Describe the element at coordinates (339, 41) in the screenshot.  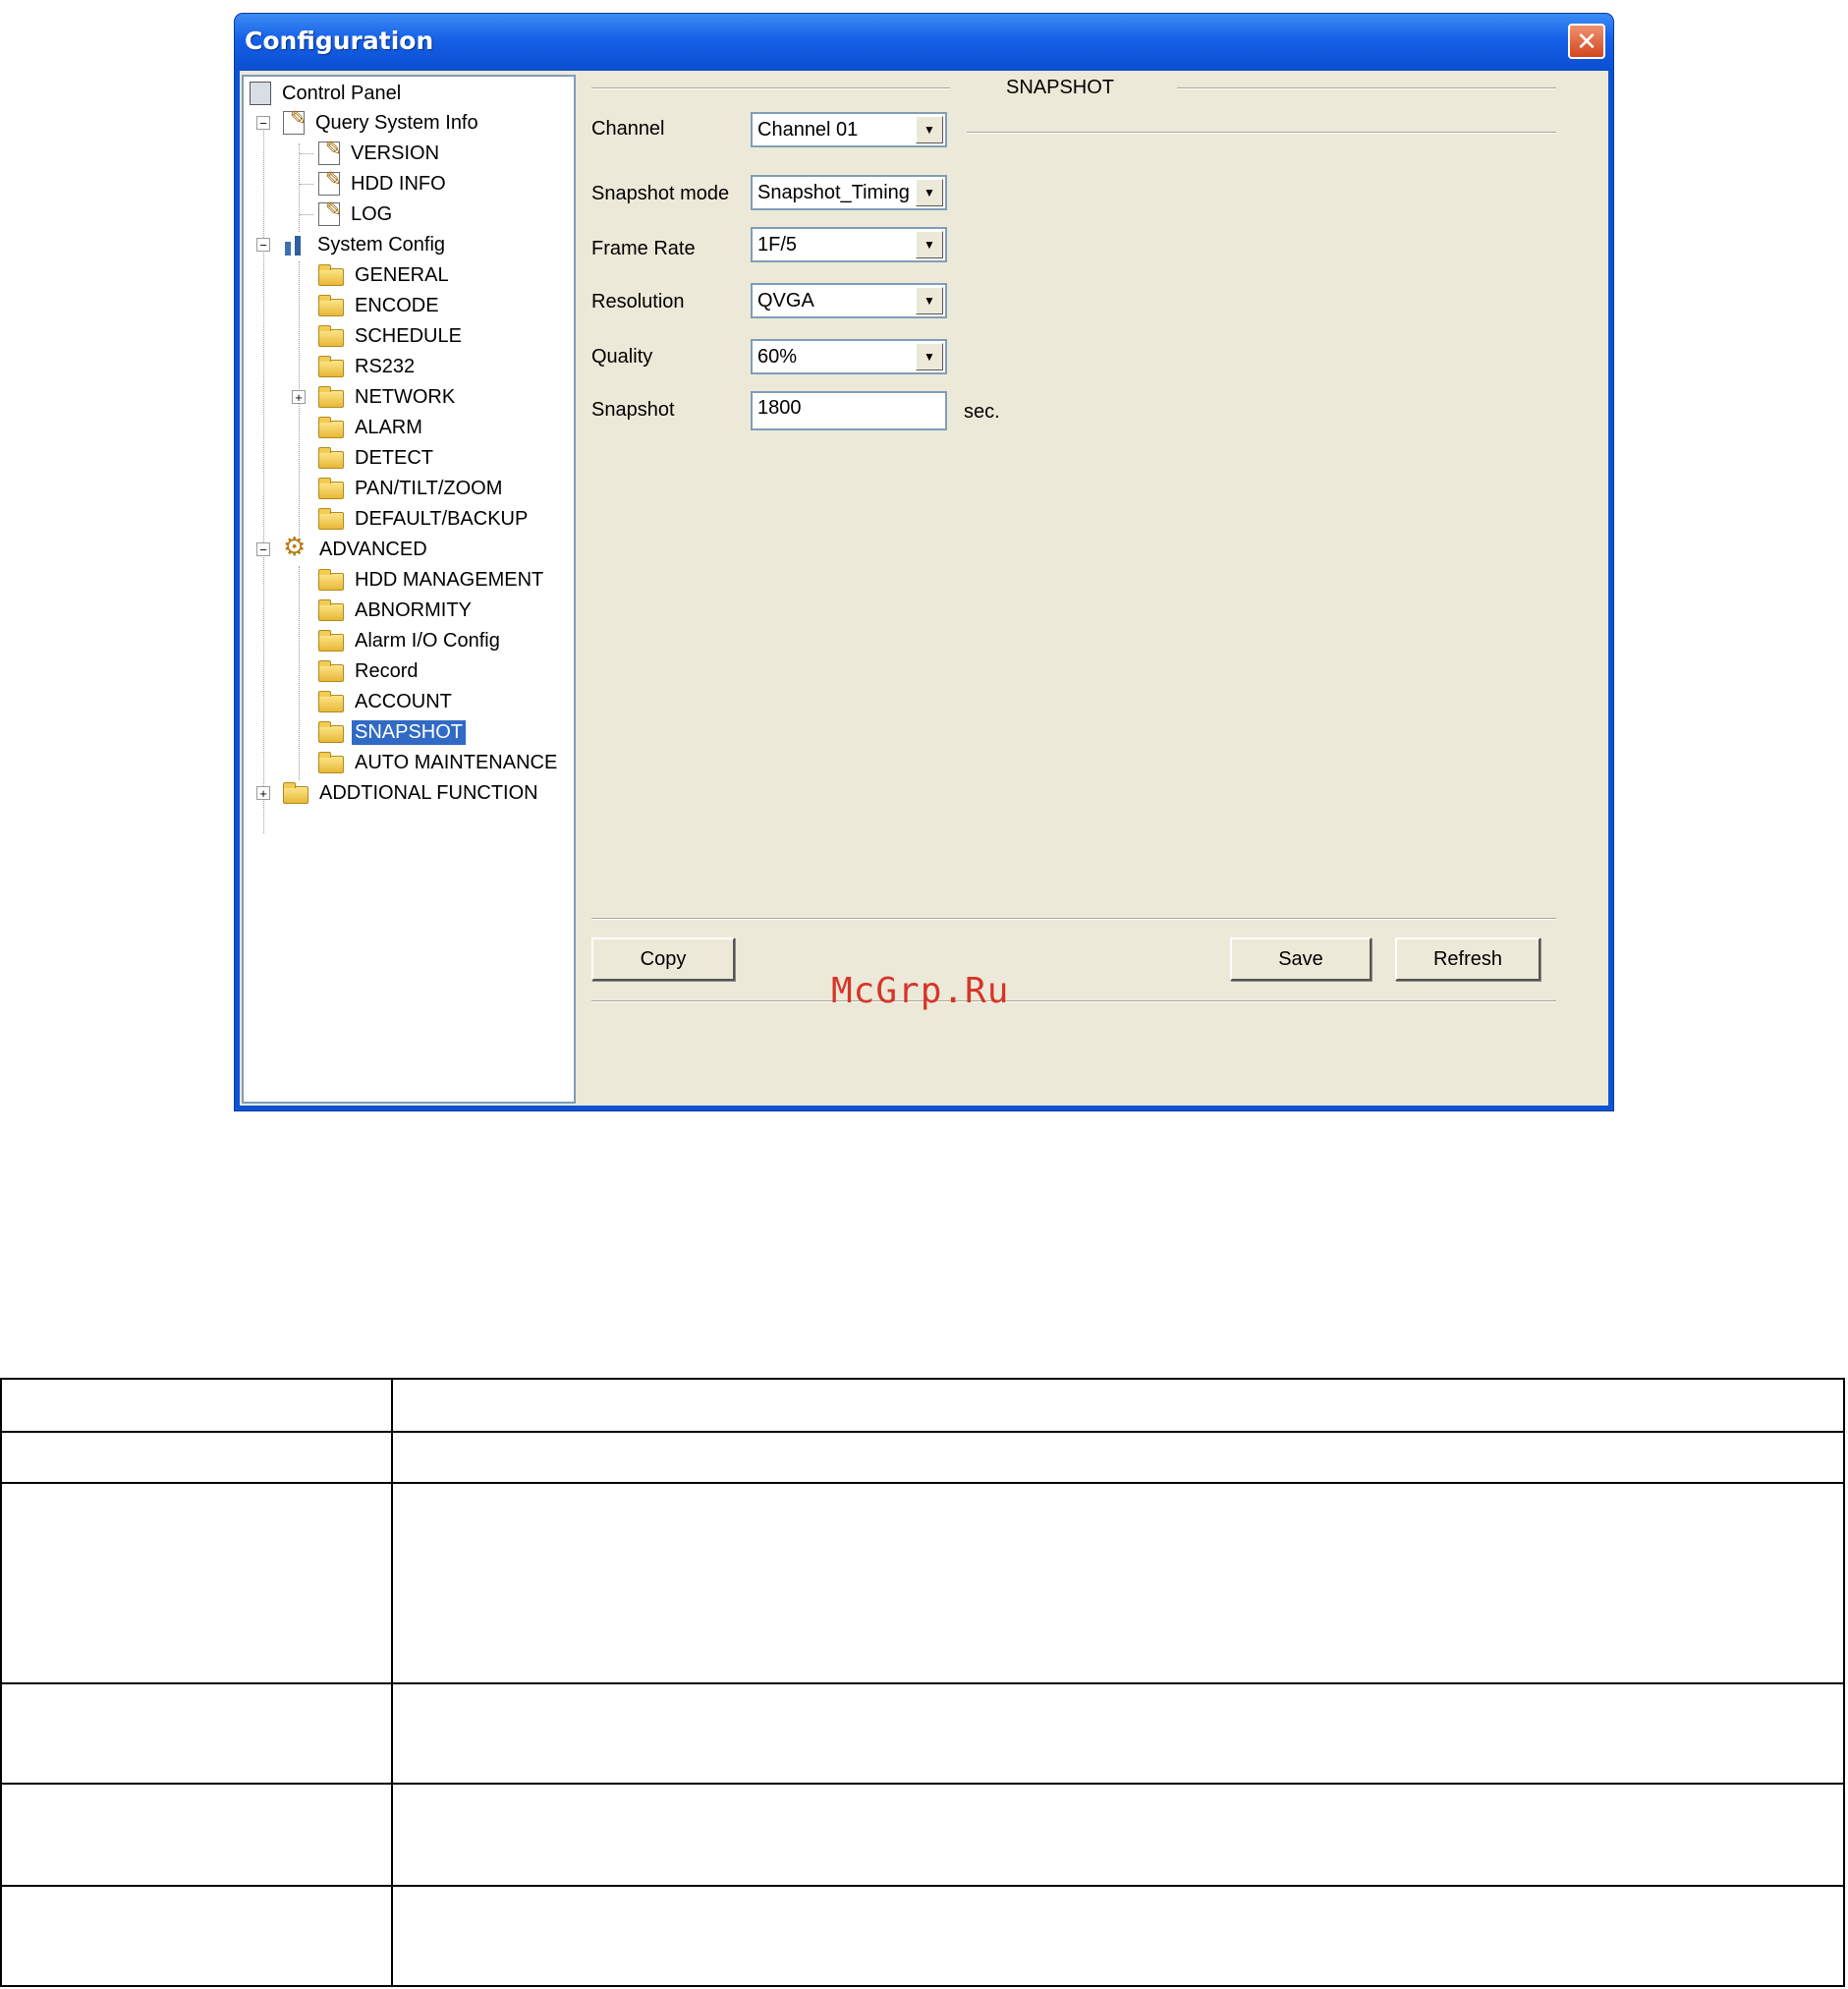
I see `window-title: Configuration` at that location.